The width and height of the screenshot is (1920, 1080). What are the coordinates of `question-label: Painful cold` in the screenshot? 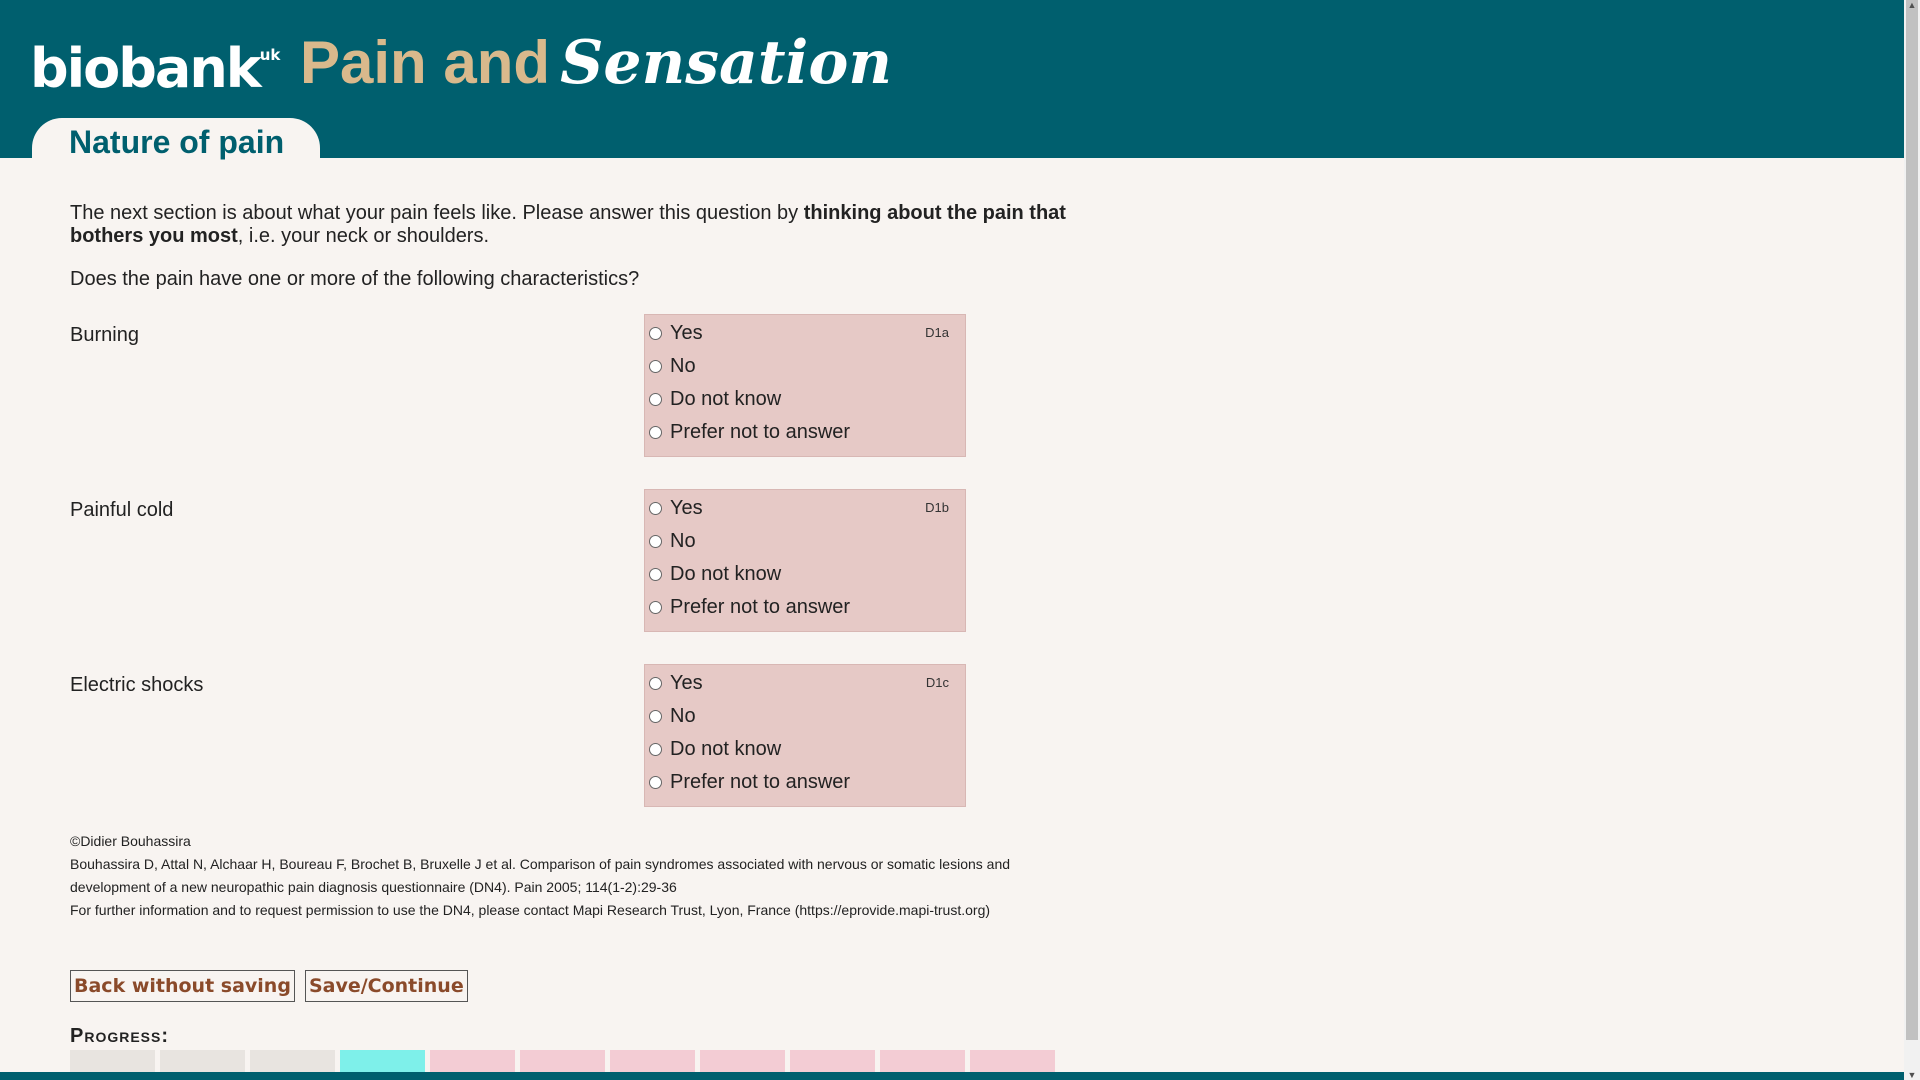 It's located at (122, 510).